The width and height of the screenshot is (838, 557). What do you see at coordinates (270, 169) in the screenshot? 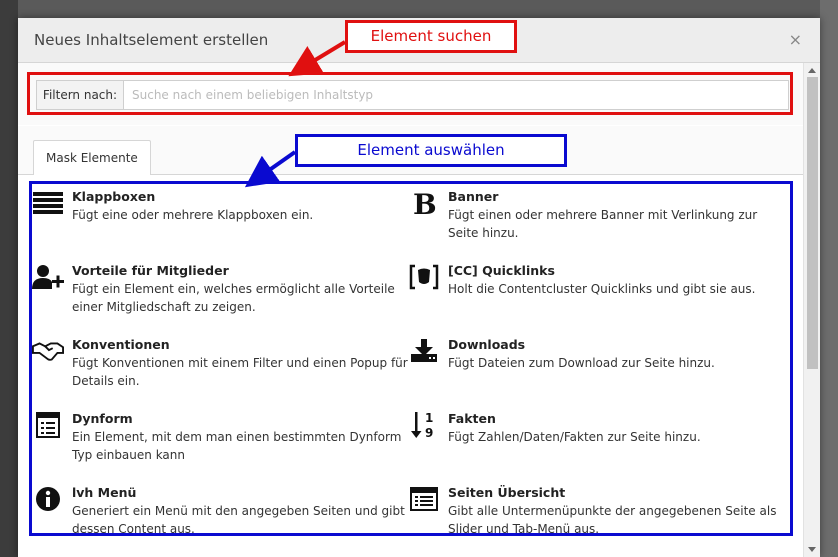
I see `select-arrow` at bounding box center [270, 169].